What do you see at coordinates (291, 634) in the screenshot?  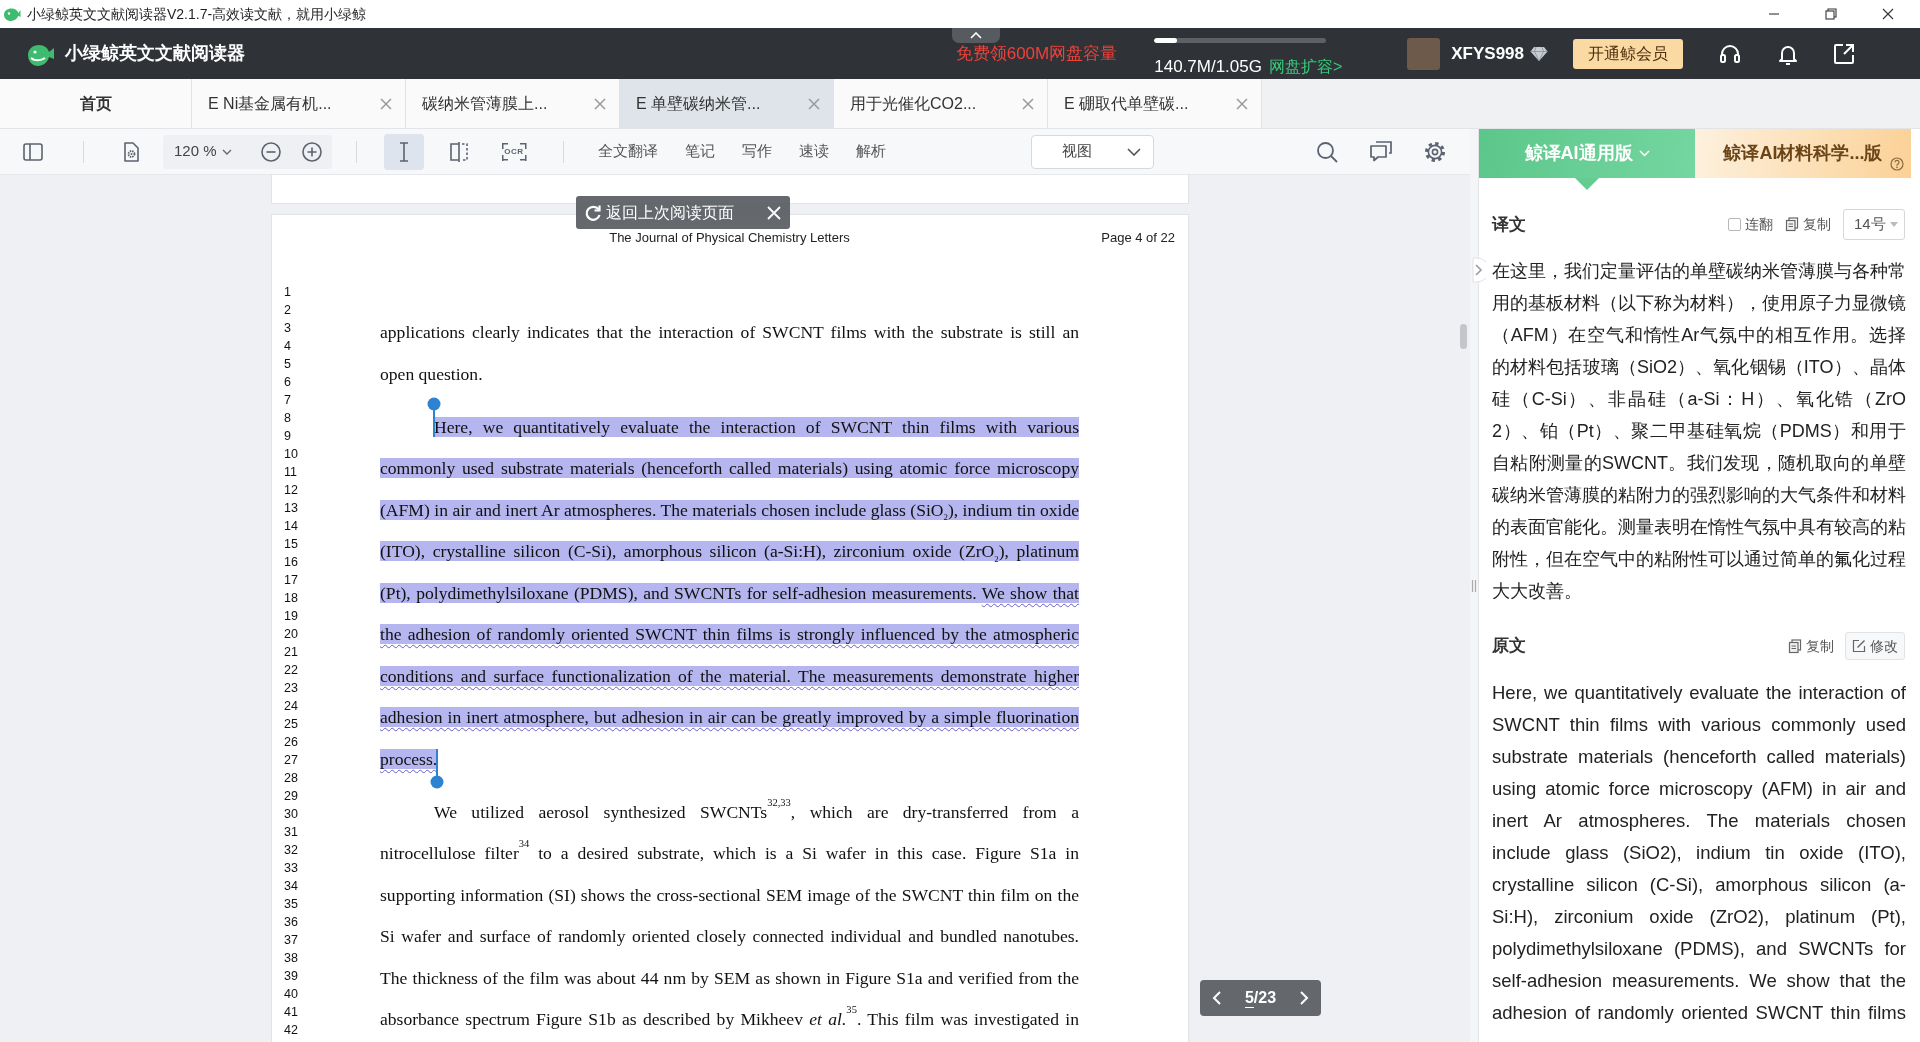 I see `line-number: 20` at bounding box center [291, 634].